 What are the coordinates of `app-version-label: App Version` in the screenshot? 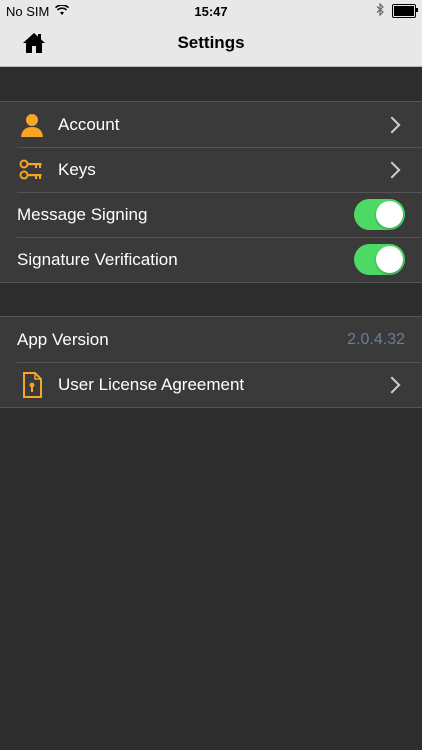 It's located at (63, 339).